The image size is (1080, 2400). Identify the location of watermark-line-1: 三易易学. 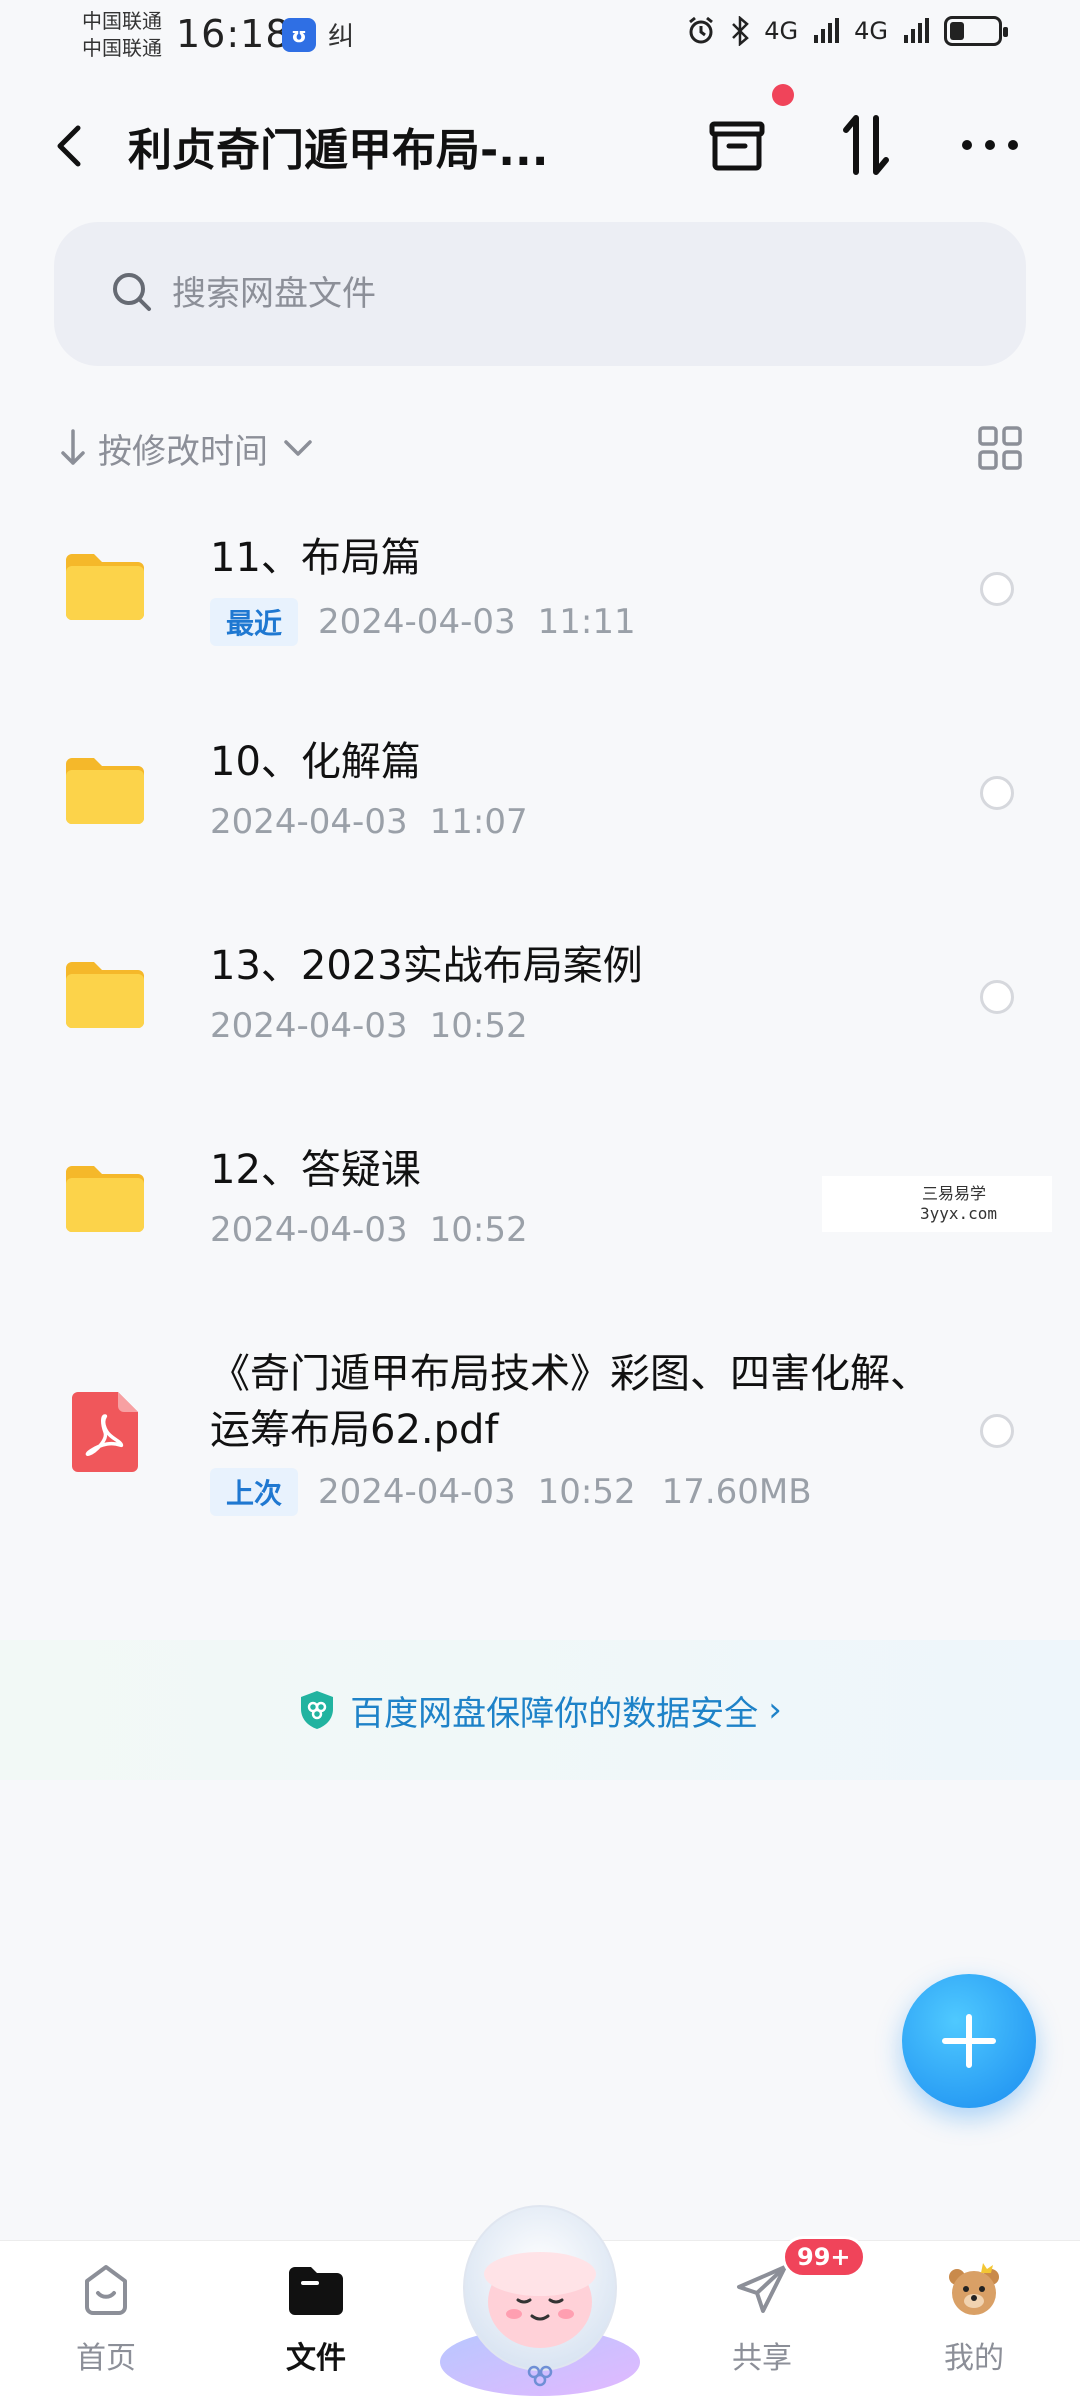
(954, 1193).